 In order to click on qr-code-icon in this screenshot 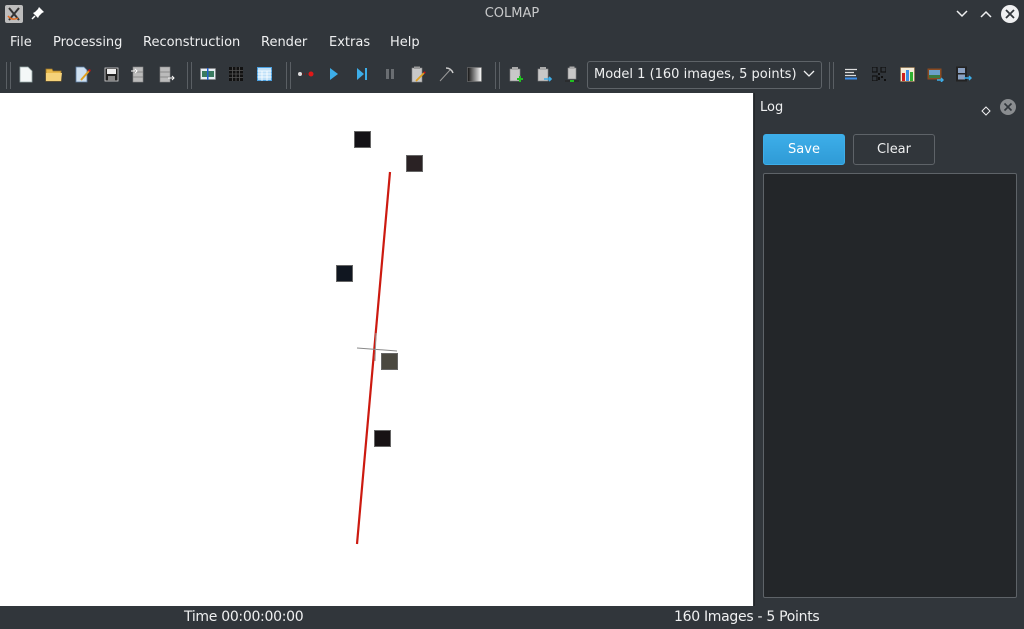, I will do `click(879, 74)`.